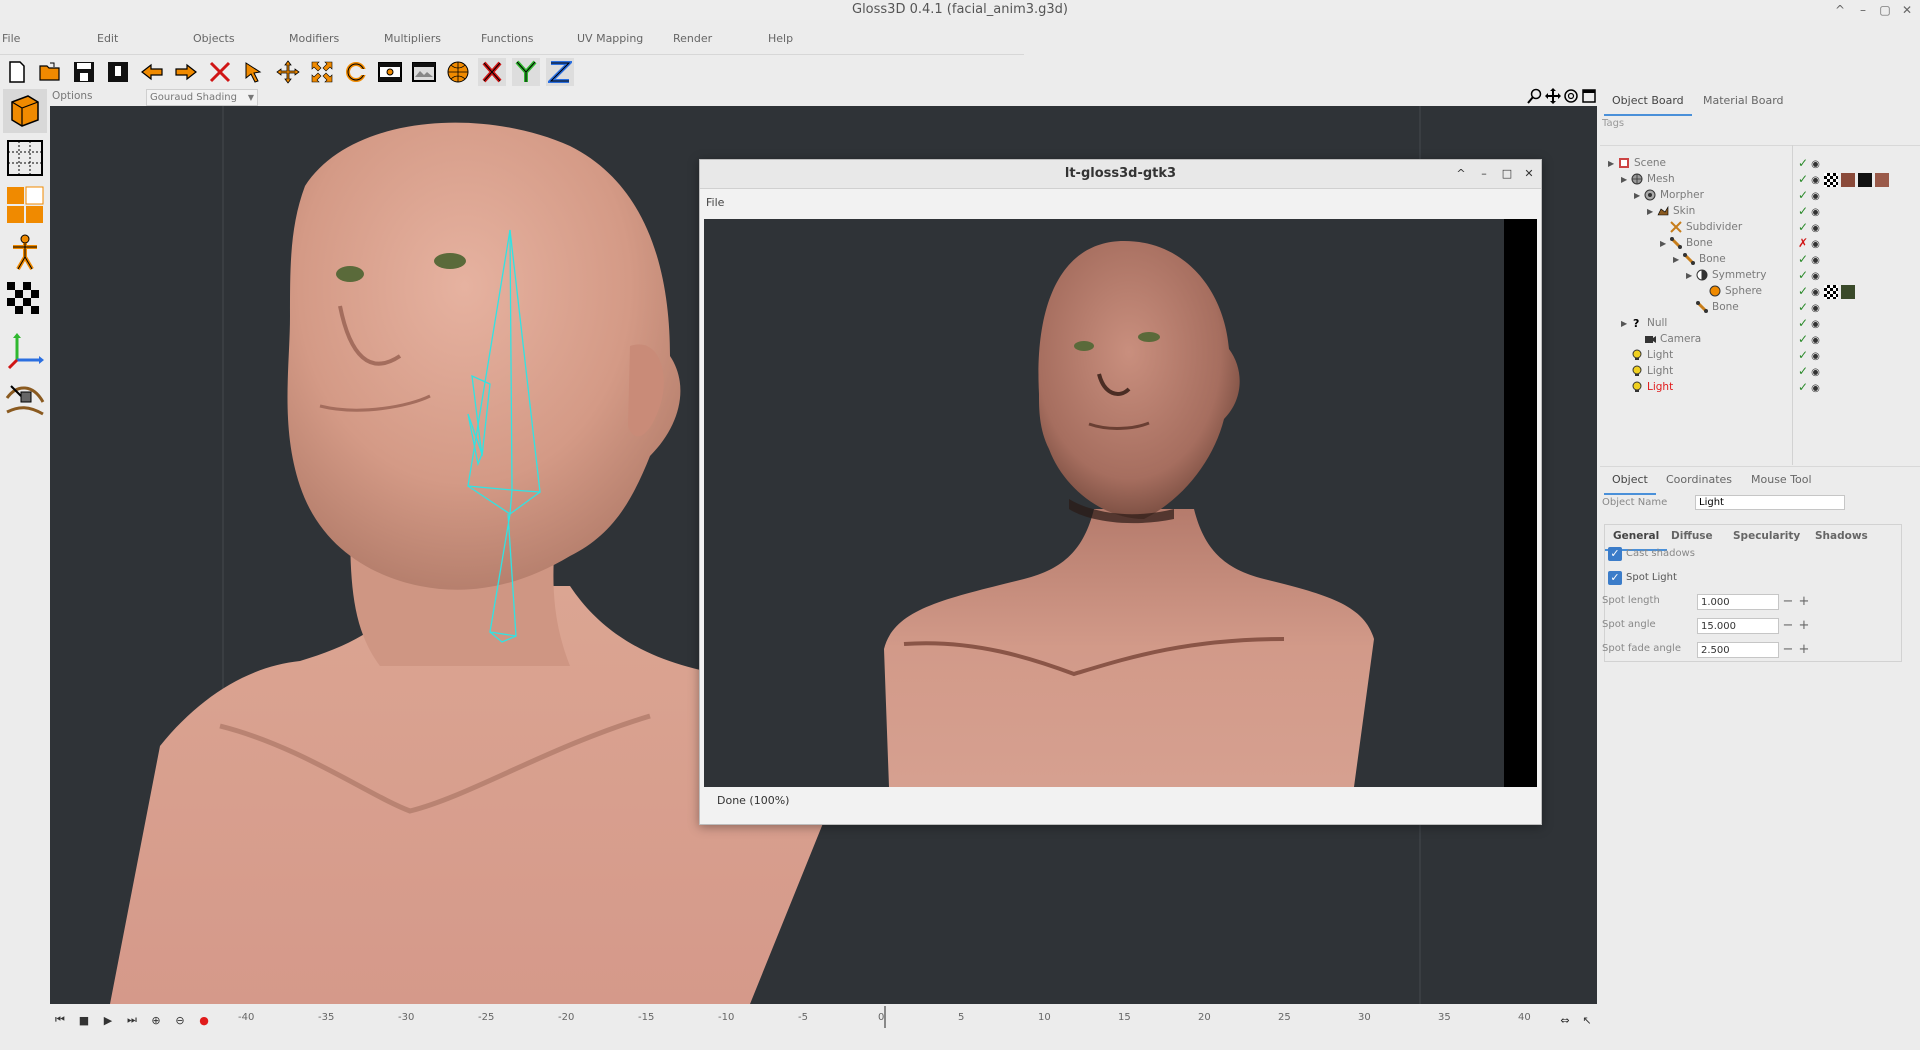 Image resolution: width=1920 pixels, height=1050 pixels. What do you see at coordinates (1738, 650) in the screenshot?
I see `spot-fade-angle-input: 2.500` at bounding box center [1738, 650].